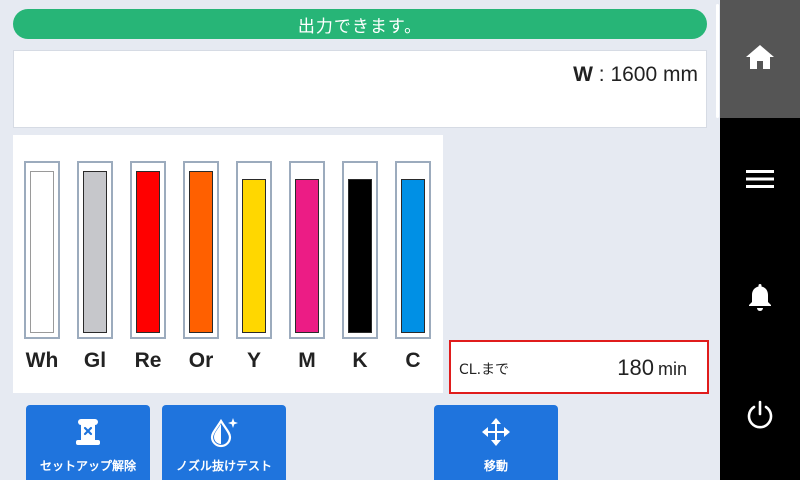 The width and height of the screenshot is (800, 480). What do you see at coordinates (87, 466) in the screenshot?
I see `setup-release-label: セットアップ解除` at bounding box center [87, 466].